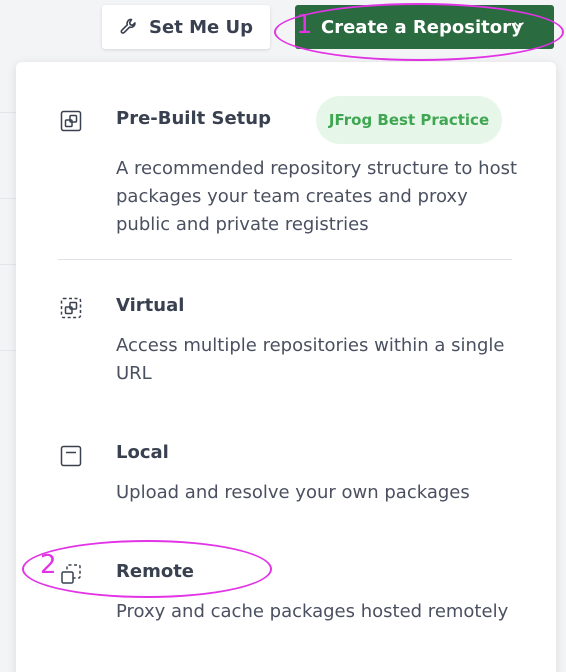 The width and height of the screenshot is (566, 672). I want to click on badge-label: JFrog Best Practice, so click(409, 120).